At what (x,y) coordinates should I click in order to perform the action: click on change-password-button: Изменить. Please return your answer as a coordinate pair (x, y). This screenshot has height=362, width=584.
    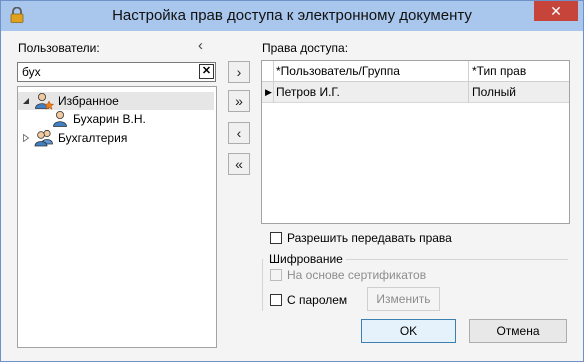
    Looking at the image, I should click on (403, 299).